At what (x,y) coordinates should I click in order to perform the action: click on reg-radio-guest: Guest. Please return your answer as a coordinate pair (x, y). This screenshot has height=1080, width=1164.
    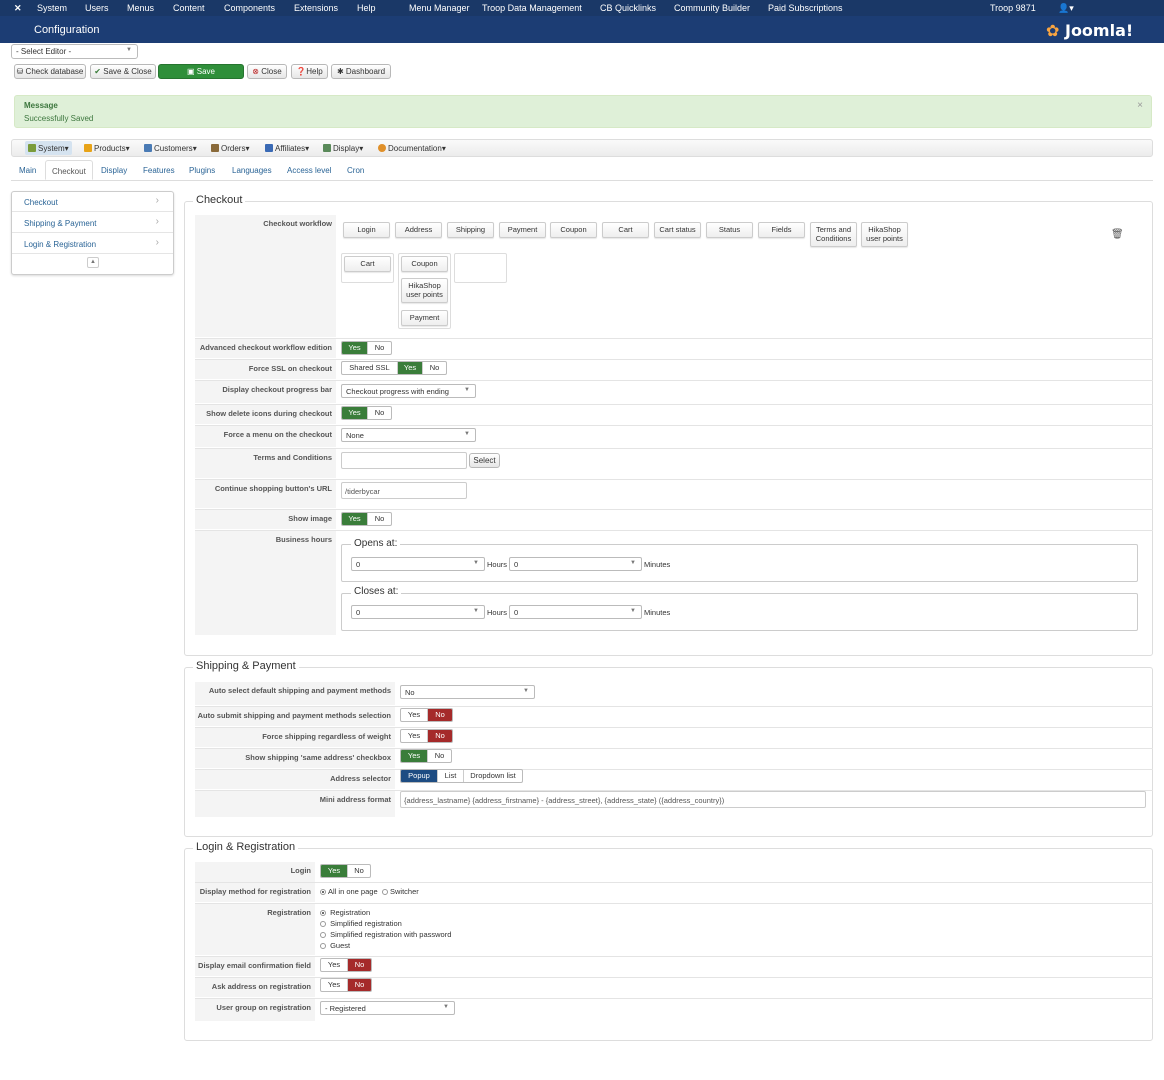
    Looking at the image, I should click on (335, 945).